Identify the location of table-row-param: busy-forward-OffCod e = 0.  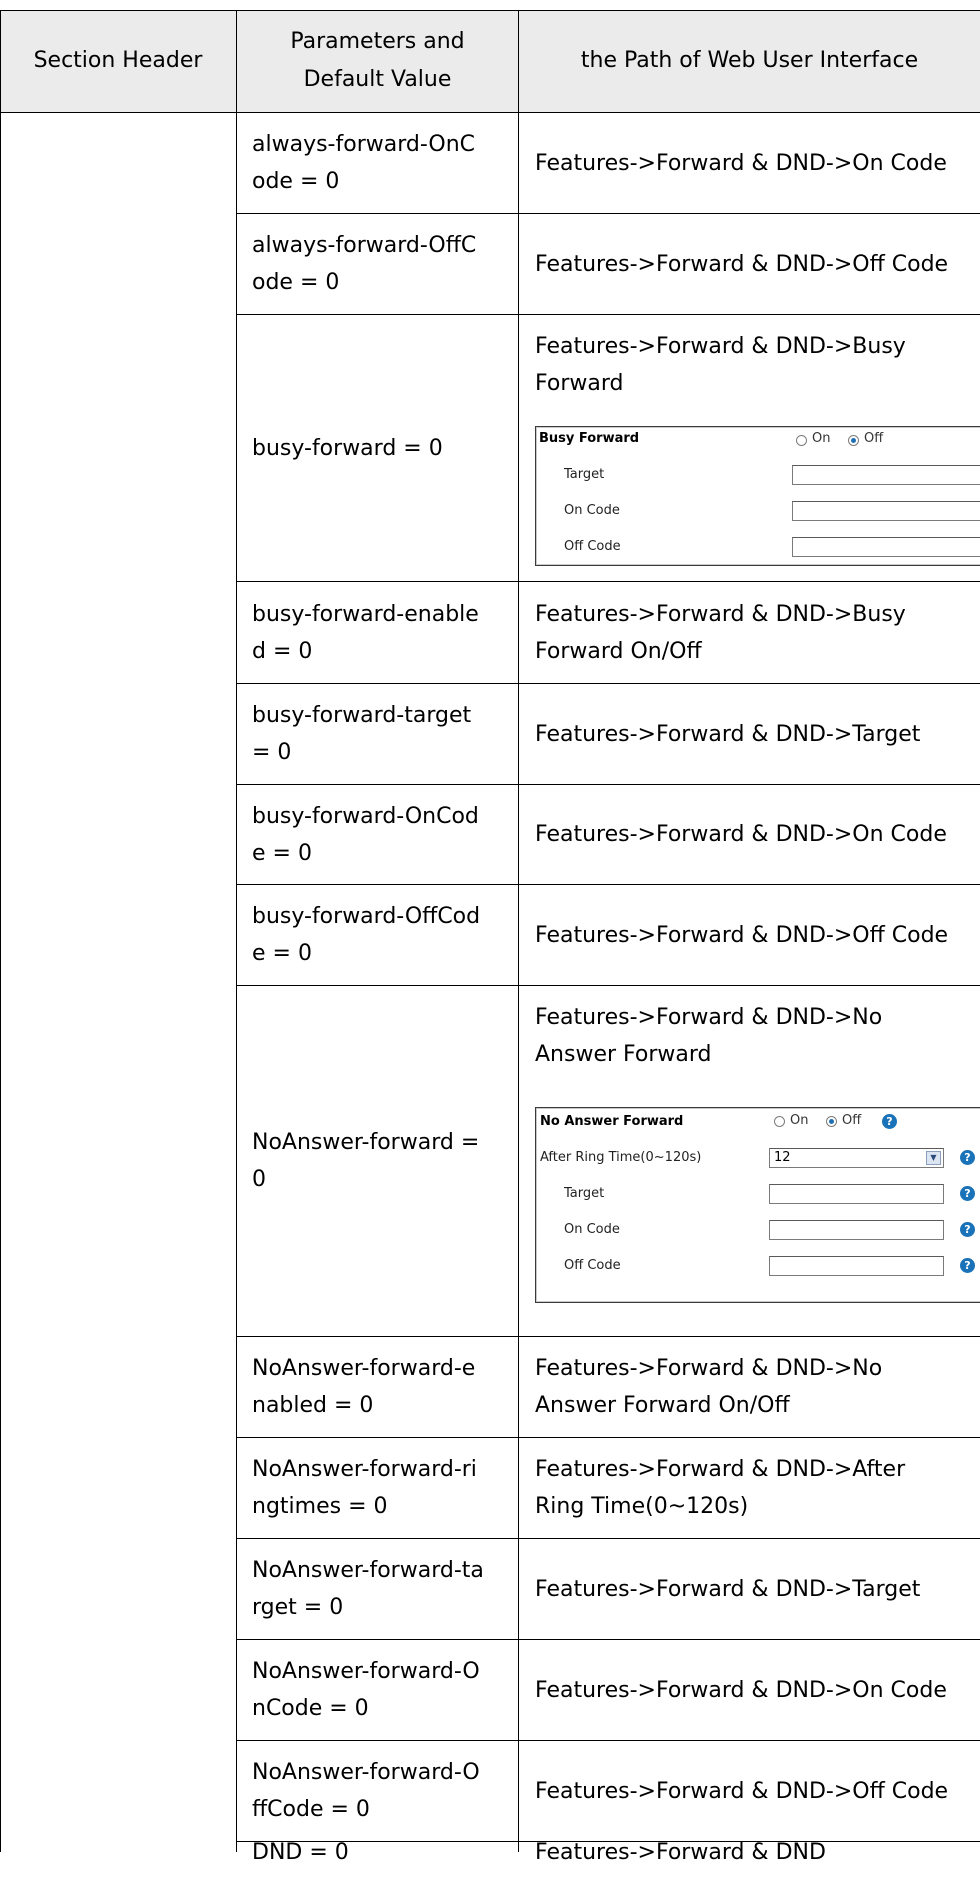
(384, 935).